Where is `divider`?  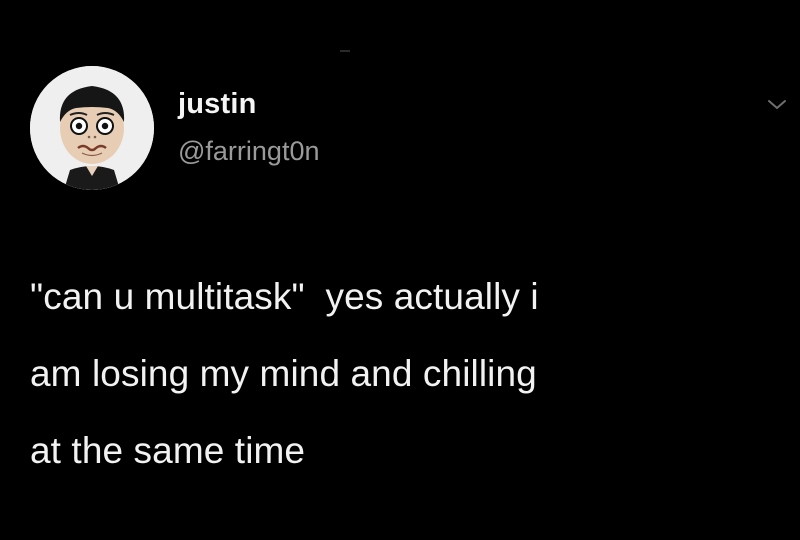 divider is located at coordinates (345, 51).